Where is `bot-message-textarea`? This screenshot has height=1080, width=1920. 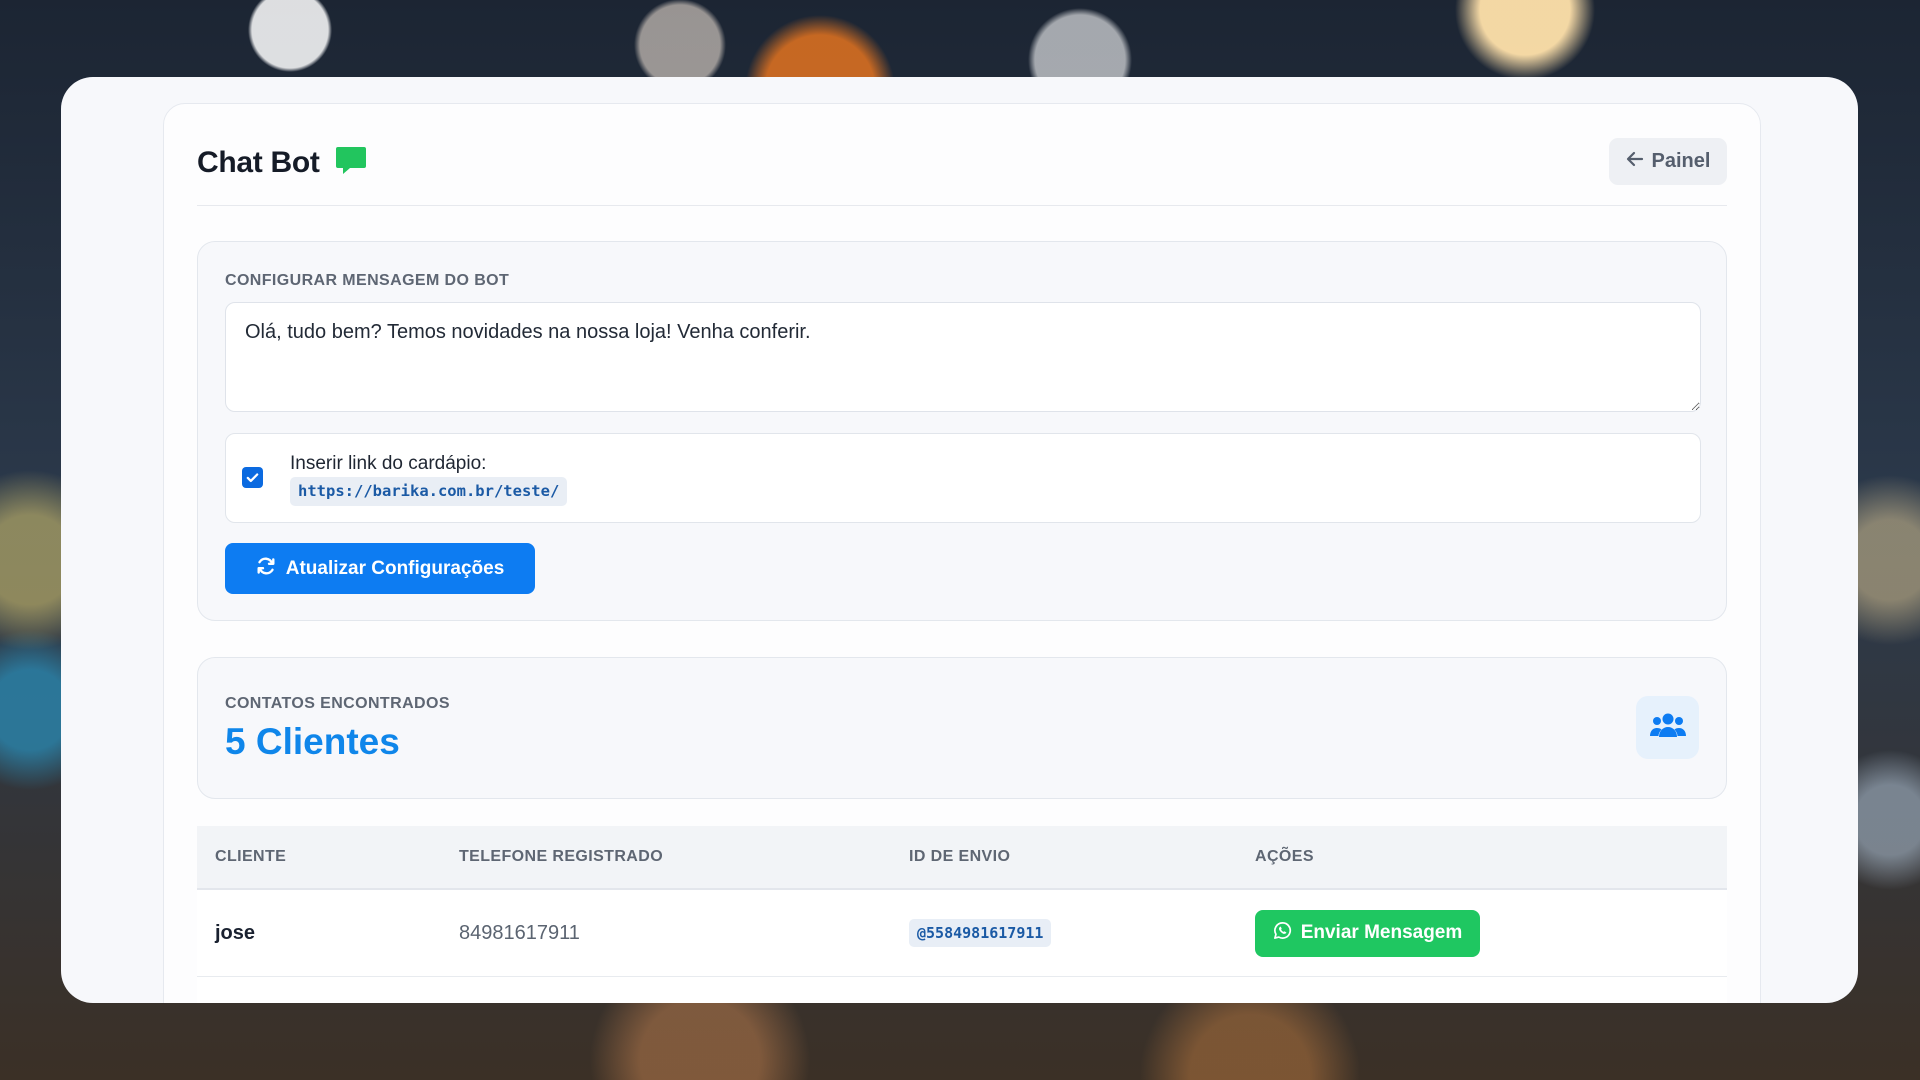 bot-message-textarea is located at coordinates (963, 357).